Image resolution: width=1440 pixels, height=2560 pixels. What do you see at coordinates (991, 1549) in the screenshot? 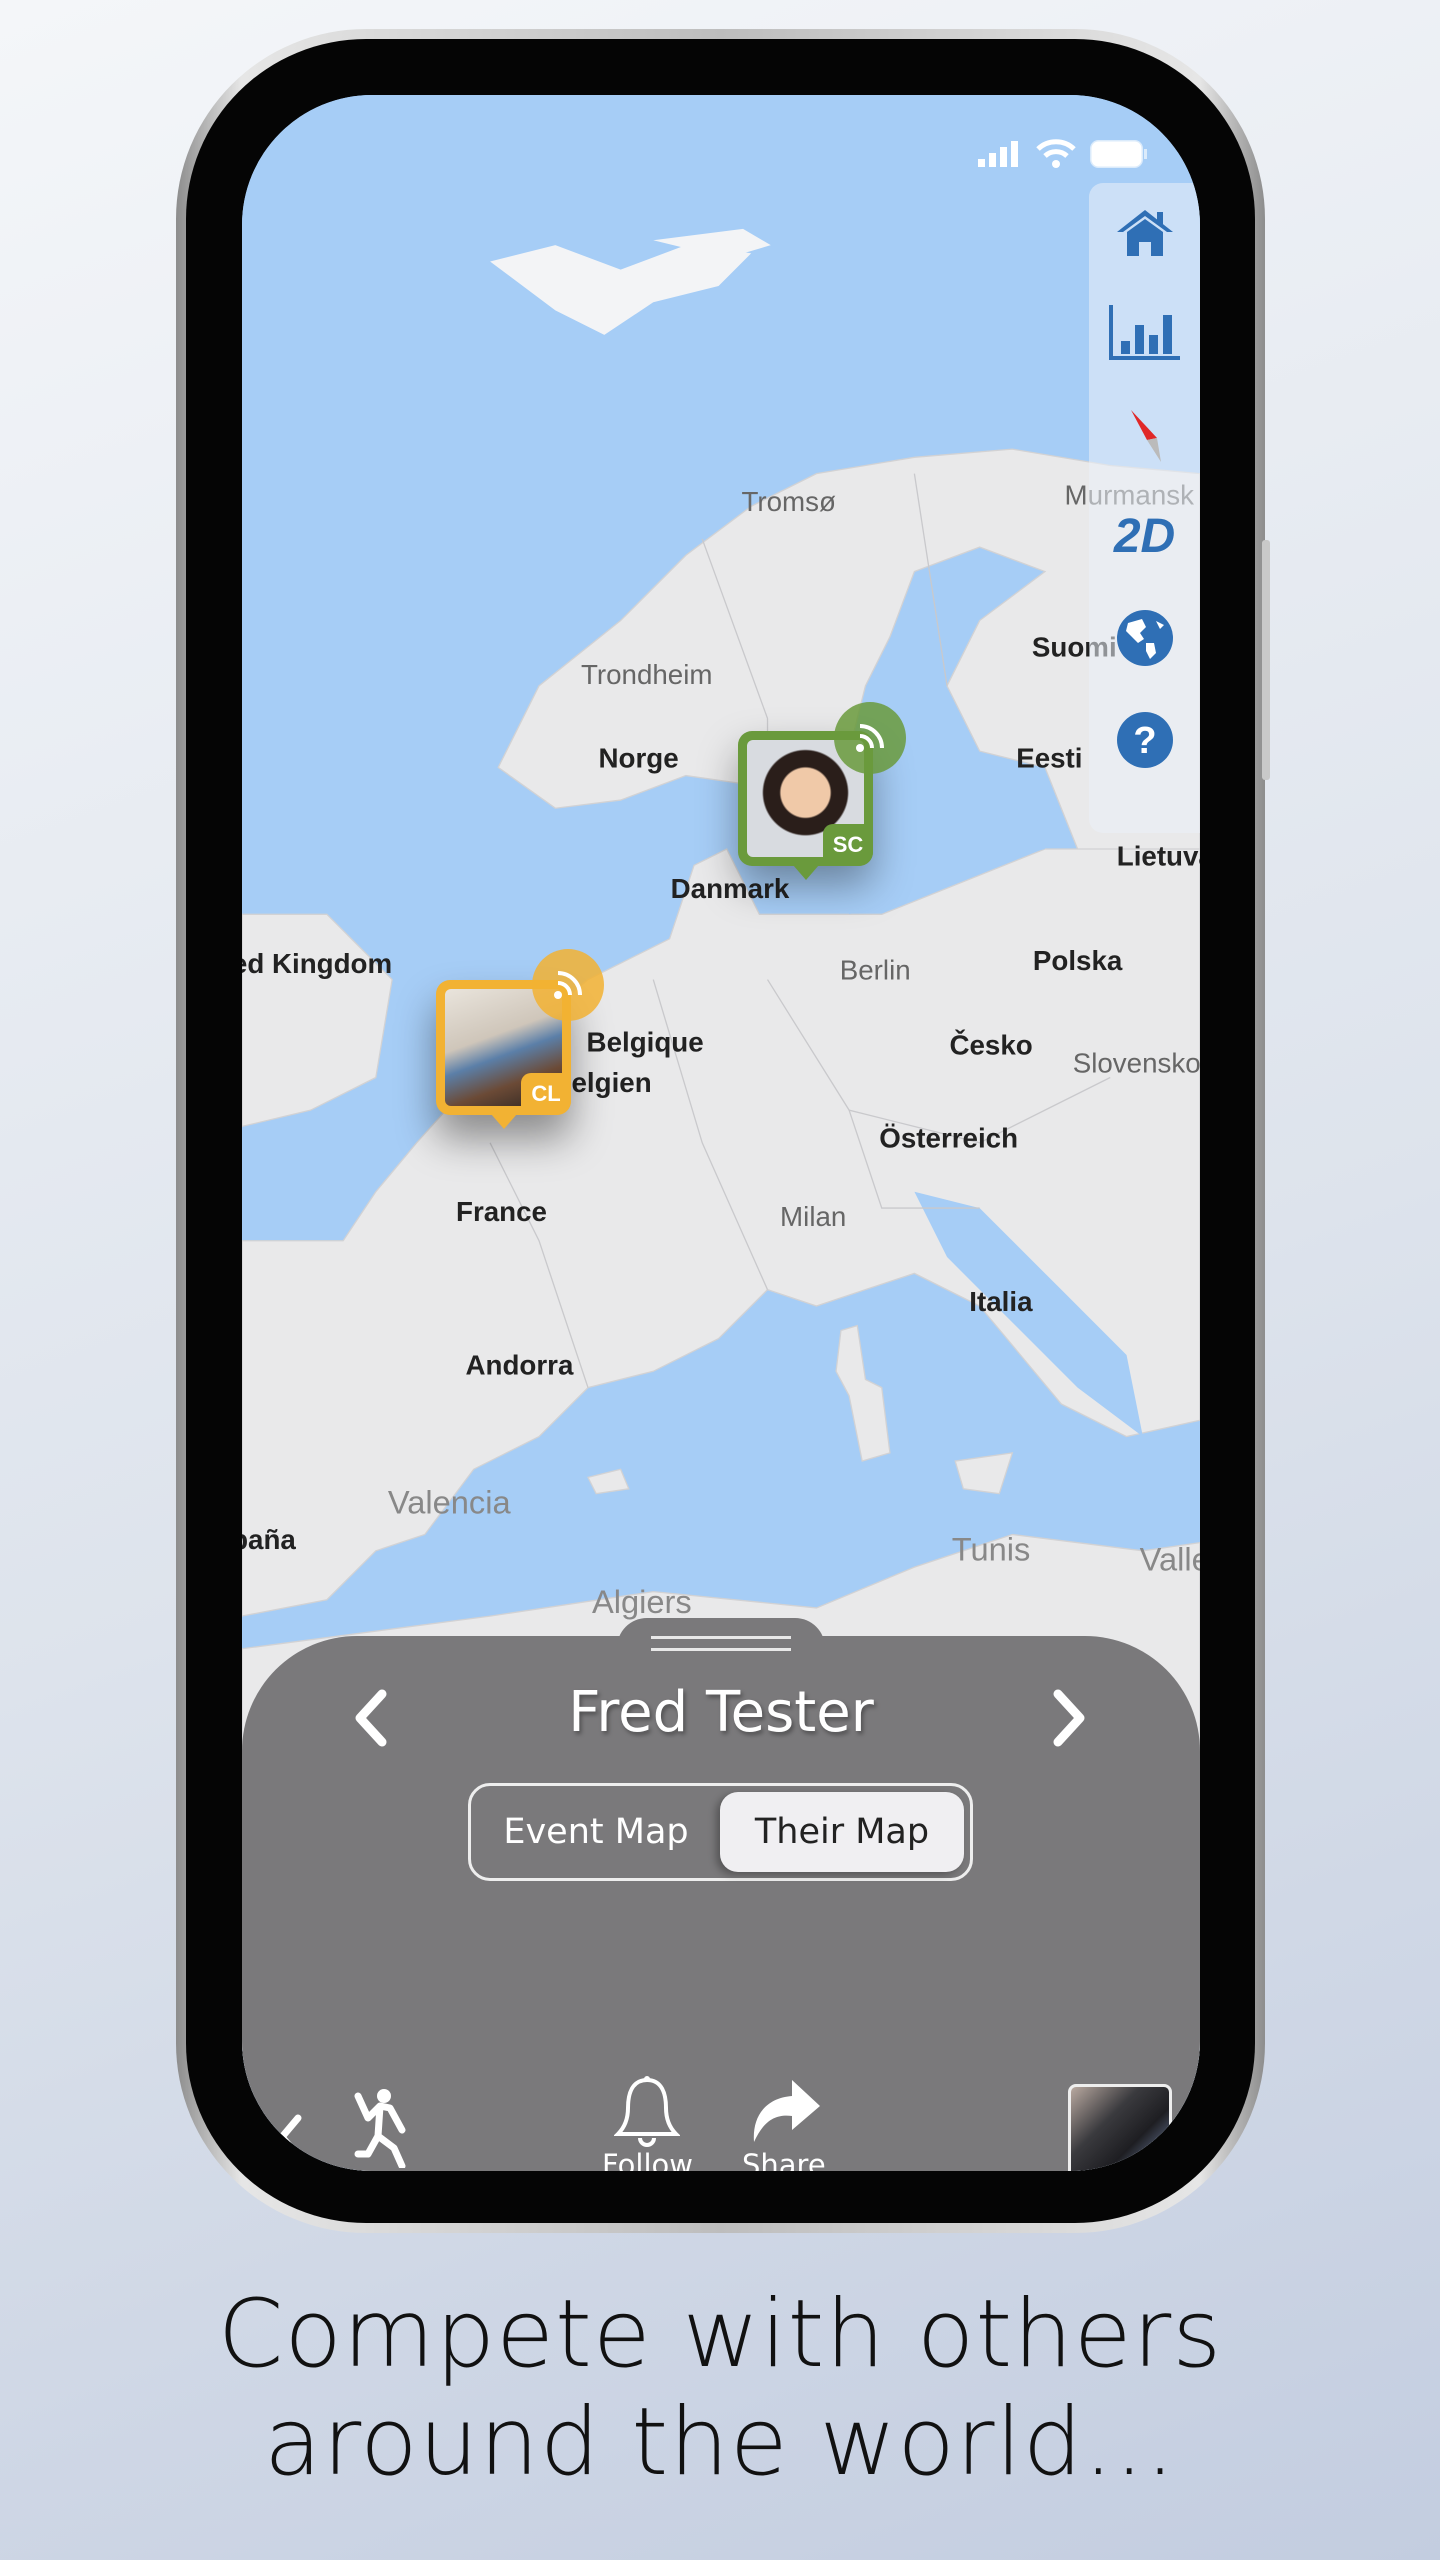
I see `map-label: Tunis` at bounding box center [991, 1549].